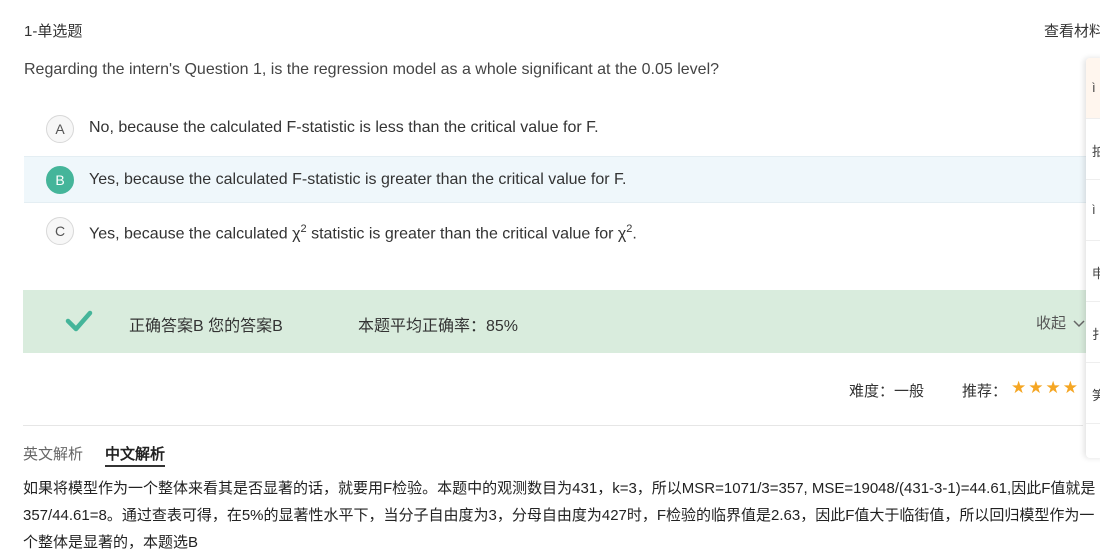 The width and height of the screenshot is (1100, 556). Describe the element at coordinates (1079, 324) in the screenshot. I see `chevron-down-icon` at that location.